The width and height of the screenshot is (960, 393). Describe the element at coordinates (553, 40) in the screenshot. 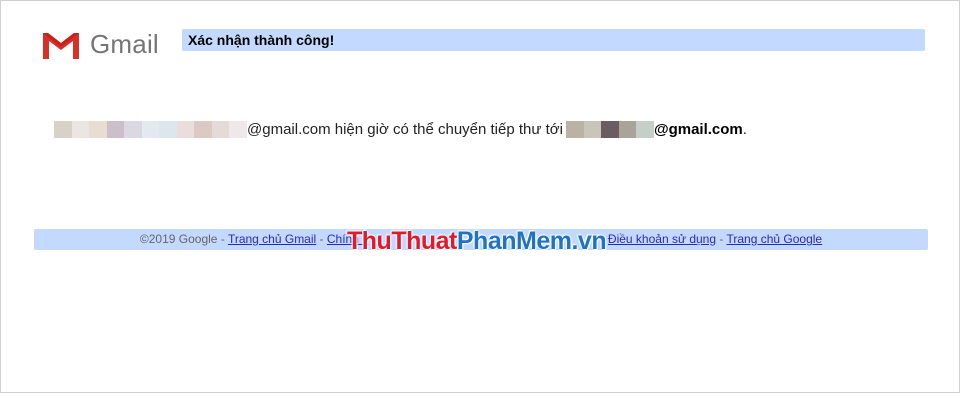

I see `title-bar: Xác nhận thành công!` at that location.